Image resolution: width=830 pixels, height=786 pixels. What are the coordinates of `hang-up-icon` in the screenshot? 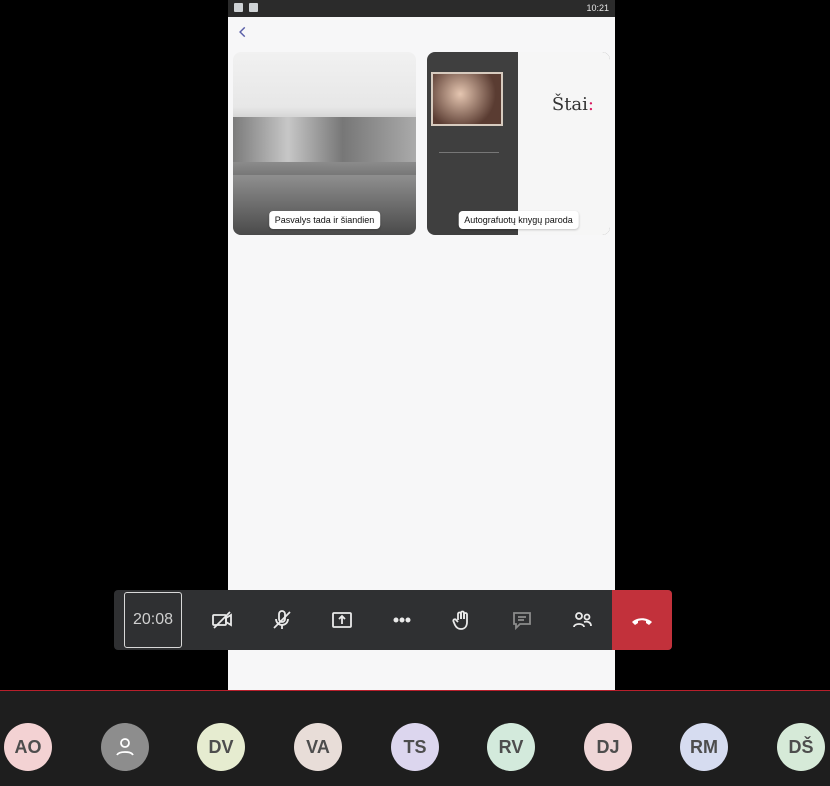 It's located at (642, 621).